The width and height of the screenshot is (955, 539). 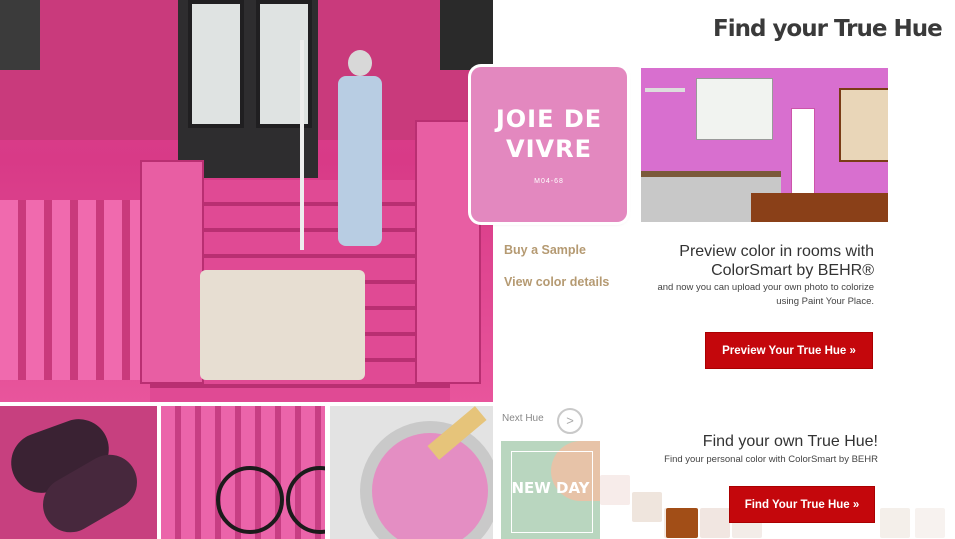 What do you see at coordinates (790, 441) in the screenshot?
I see `find-title: Find your own True Hue!` at bounding box center [790, 441].